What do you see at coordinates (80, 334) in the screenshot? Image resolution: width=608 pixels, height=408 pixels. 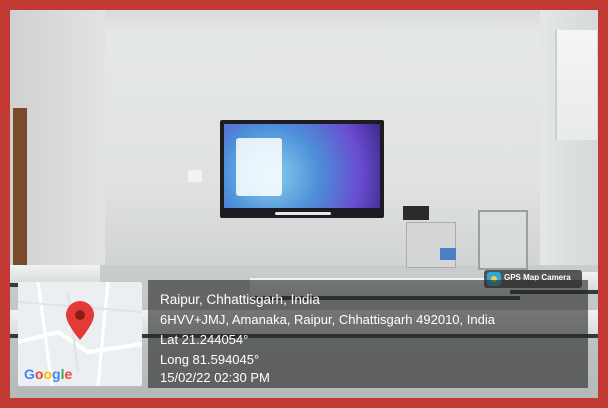 I see `map-thumbnail: Google` at bounding box center [80, 334].